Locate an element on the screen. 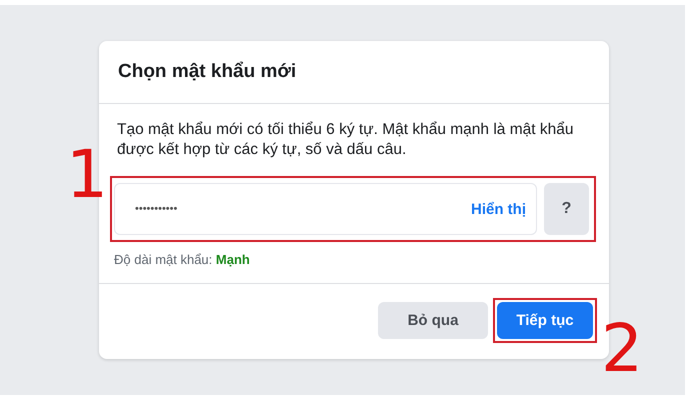  show-link: Hiển thị is located at coordinates (498, 209).